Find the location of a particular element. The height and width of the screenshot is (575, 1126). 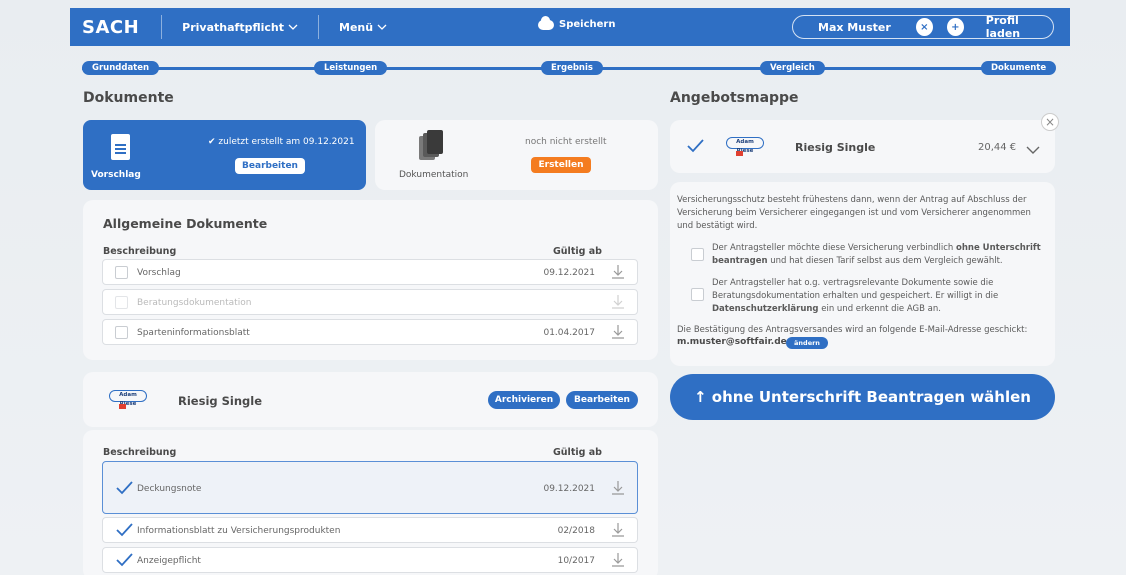

documents-stack-icon is located at coordinates (432, 146).